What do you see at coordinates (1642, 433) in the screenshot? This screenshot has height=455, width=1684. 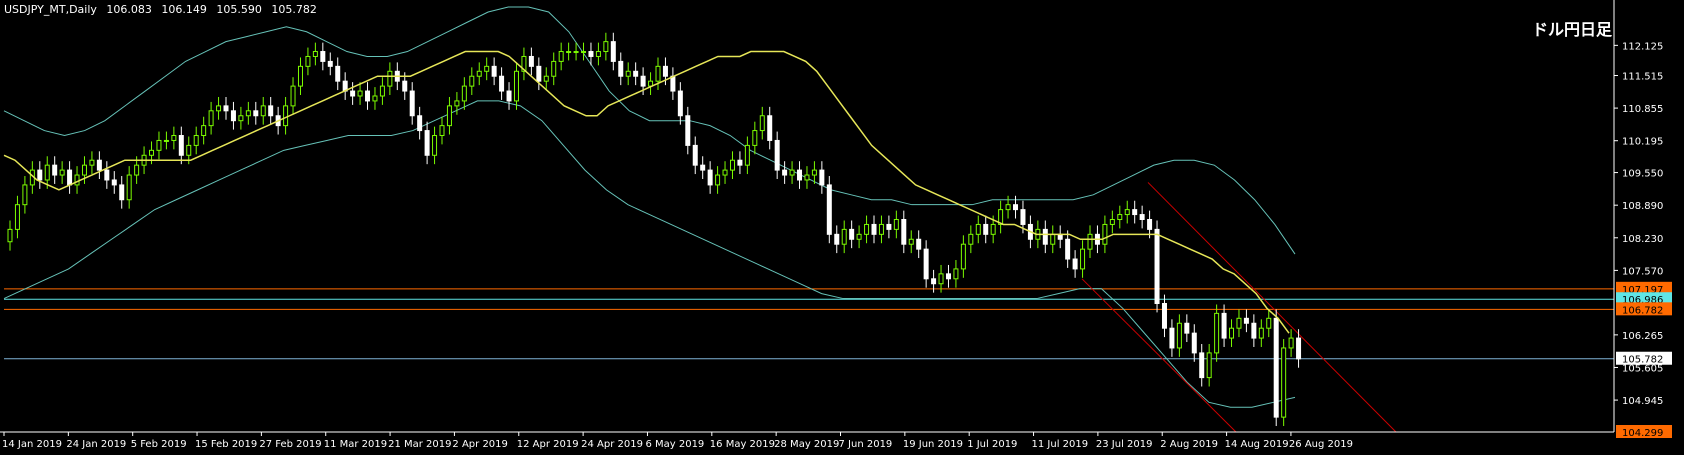 I see `price-label-text: 104.299` at bounding box center [1642, 433].